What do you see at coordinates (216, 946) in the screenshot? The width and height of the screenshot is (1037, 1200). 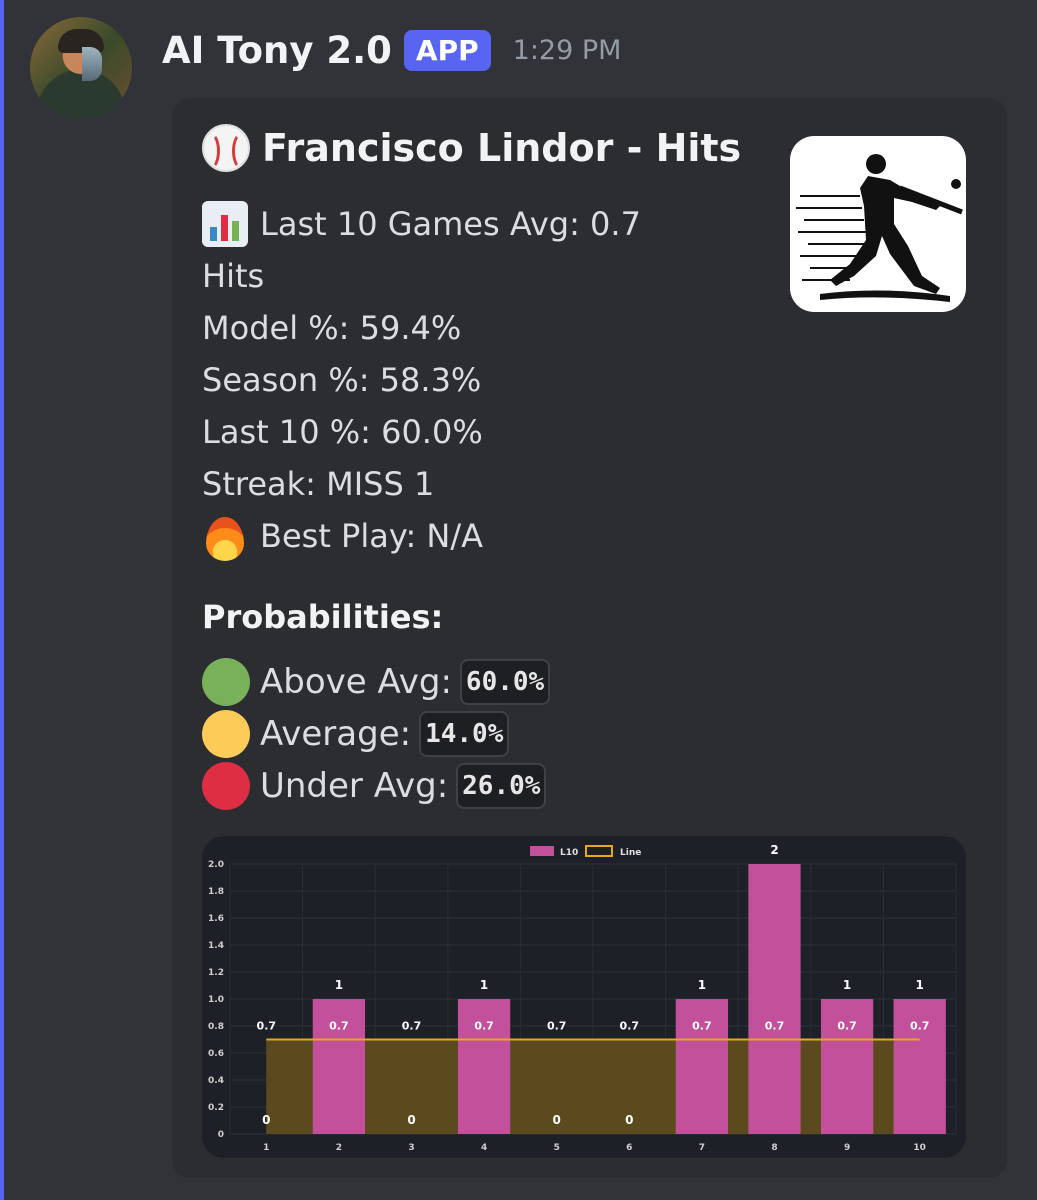 I see `y-tick-label: 1.4` at bounding box center [216, 946].